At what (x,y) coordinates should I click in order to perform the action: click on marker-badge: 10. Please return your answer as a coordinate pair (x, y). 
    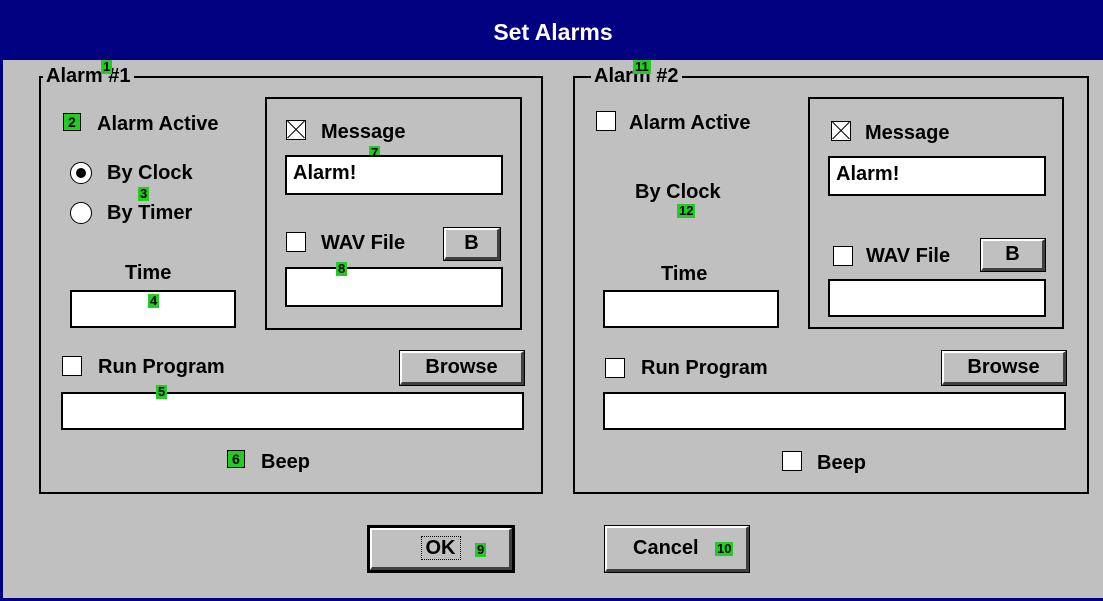
    Looking at the image, I should click on (724, 548).